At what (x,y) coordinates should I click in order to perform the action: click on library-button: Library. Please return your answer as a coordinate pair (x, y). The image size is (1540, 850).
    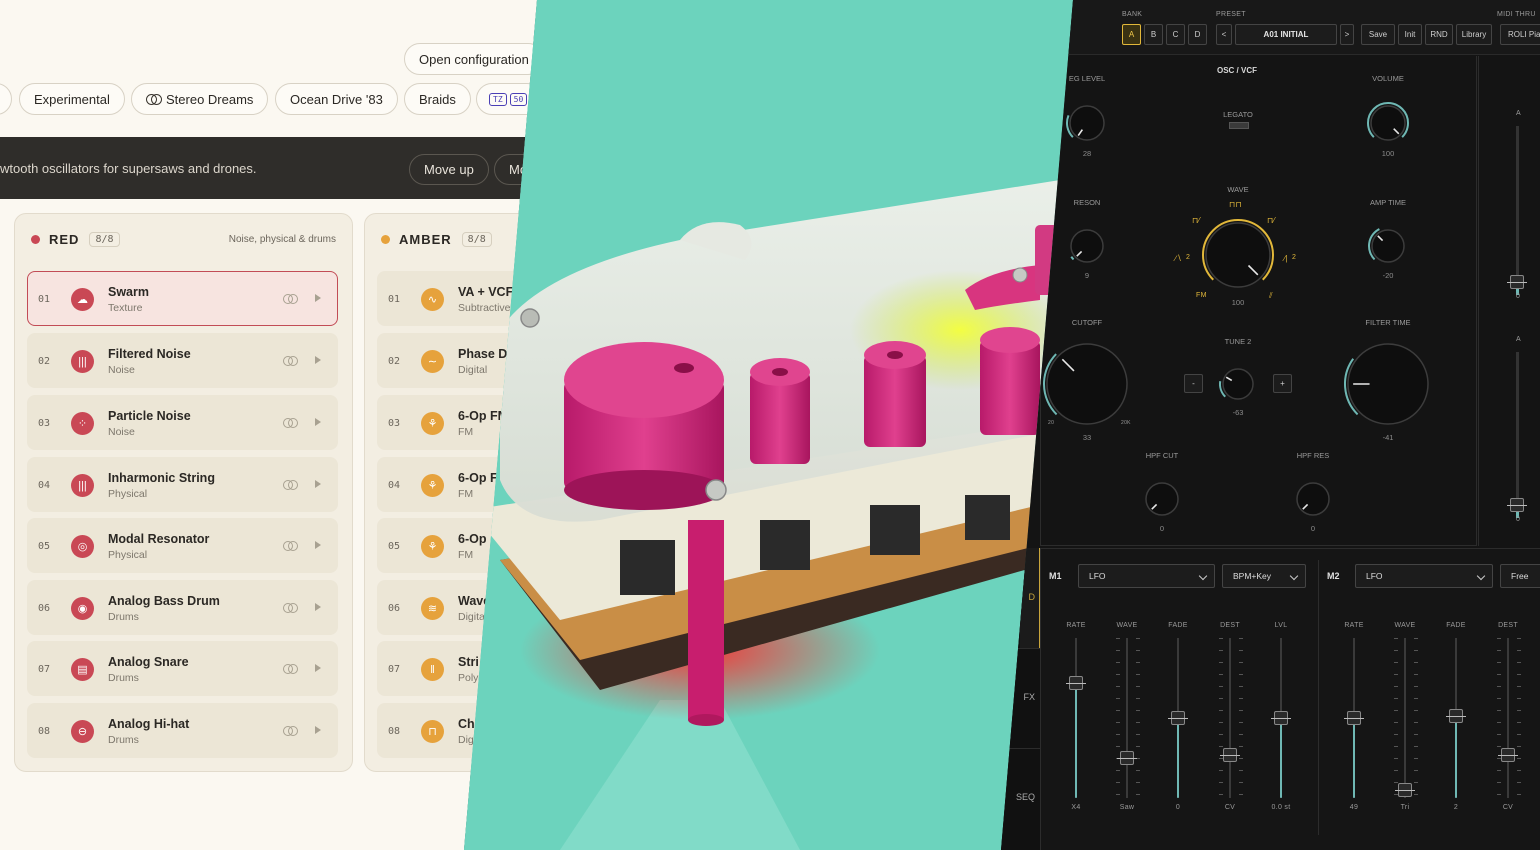
    Looking at the image, I should click on (1474, 34).